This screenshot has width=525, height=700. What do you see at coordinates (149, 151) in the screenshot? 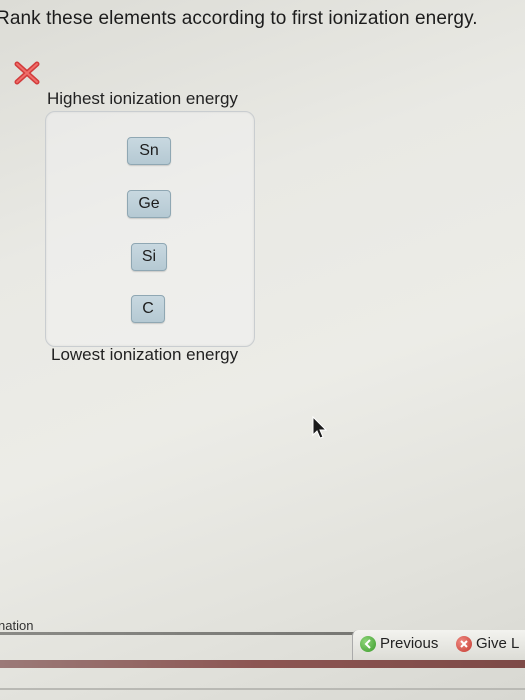
I see `rank-item-sn: Sn` at bounding box center [149, 151].